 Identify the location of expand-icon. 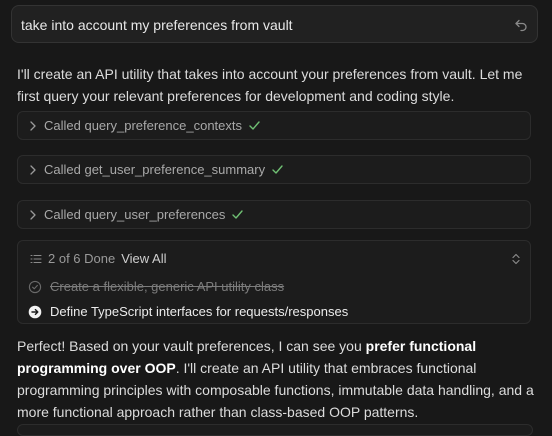
(516, 259).